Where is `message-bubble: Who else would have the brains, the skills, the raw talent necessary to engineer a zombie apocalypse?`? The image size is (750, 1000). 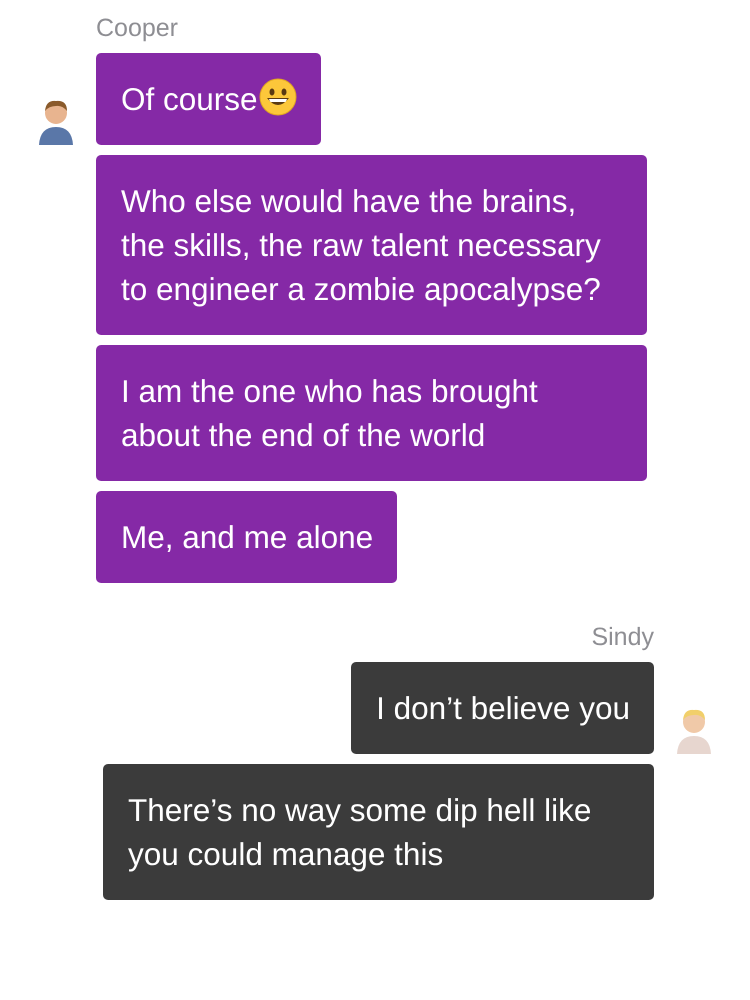 message-bubble: Who else would have the brains, the skills, the raw talent necessary to engineer a zombie apocalypse? is located at coordinates (371, 245).